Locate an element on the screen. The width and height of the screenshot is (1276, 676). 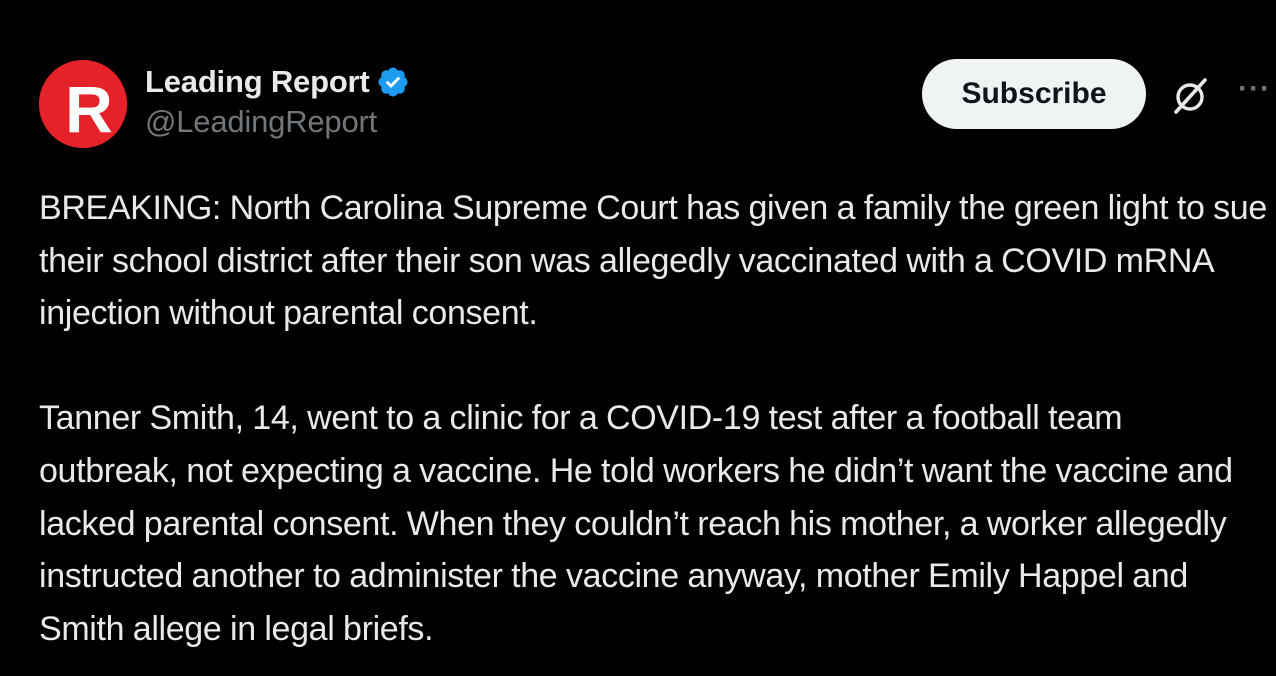
leading-report-logo-icon: R LEADING is located at coordinates (83, 104).